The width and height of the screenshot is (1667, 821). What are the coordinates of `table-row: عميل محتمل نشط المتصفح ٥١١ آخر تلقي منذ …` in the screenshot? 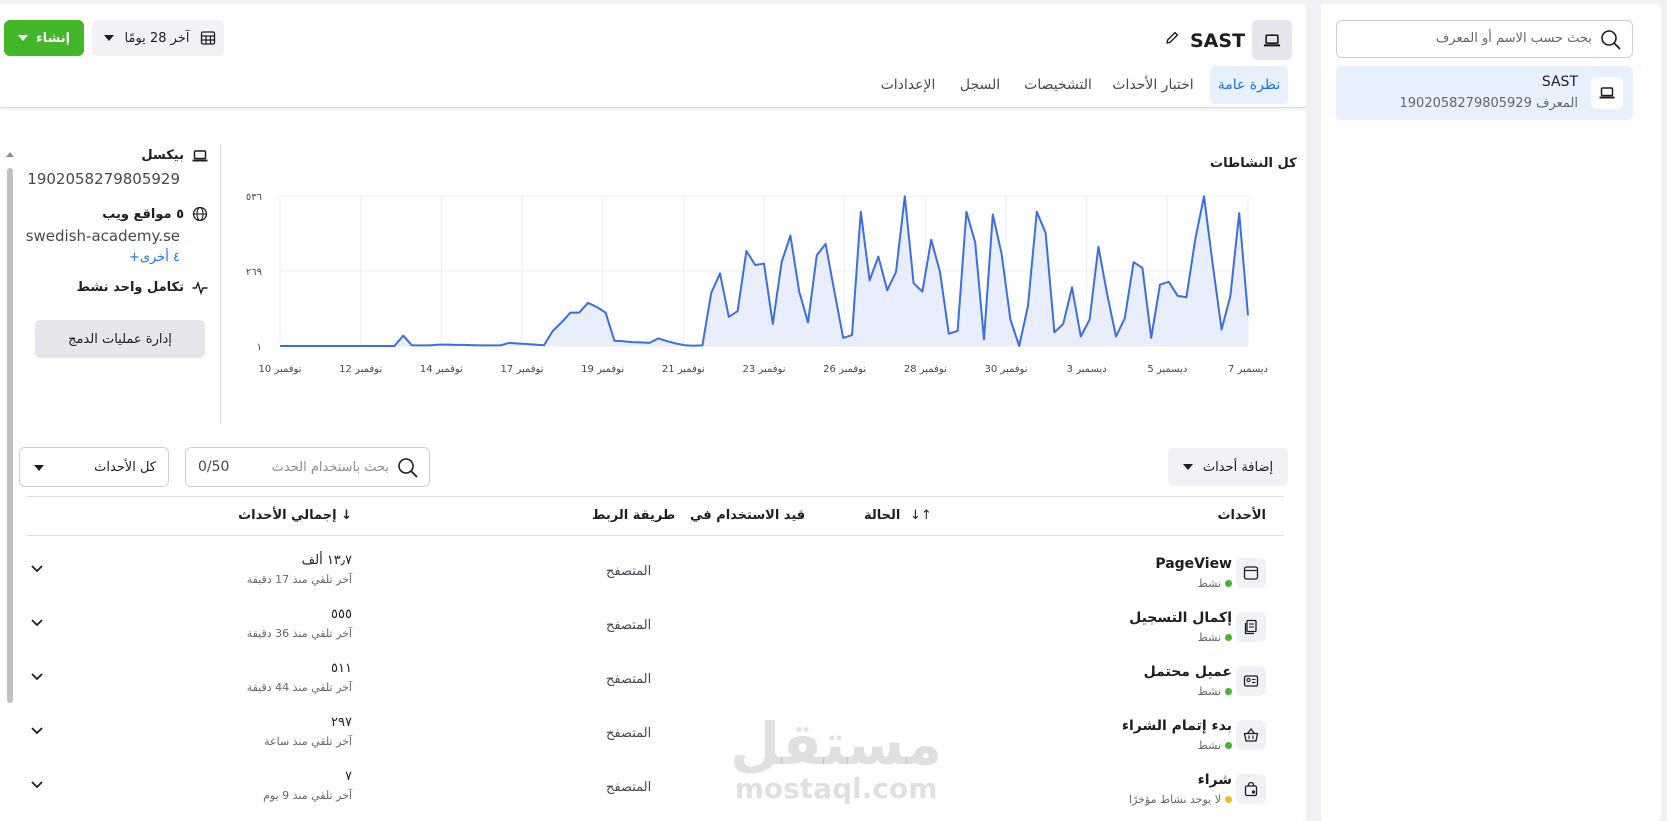 It's located at (655, 682).